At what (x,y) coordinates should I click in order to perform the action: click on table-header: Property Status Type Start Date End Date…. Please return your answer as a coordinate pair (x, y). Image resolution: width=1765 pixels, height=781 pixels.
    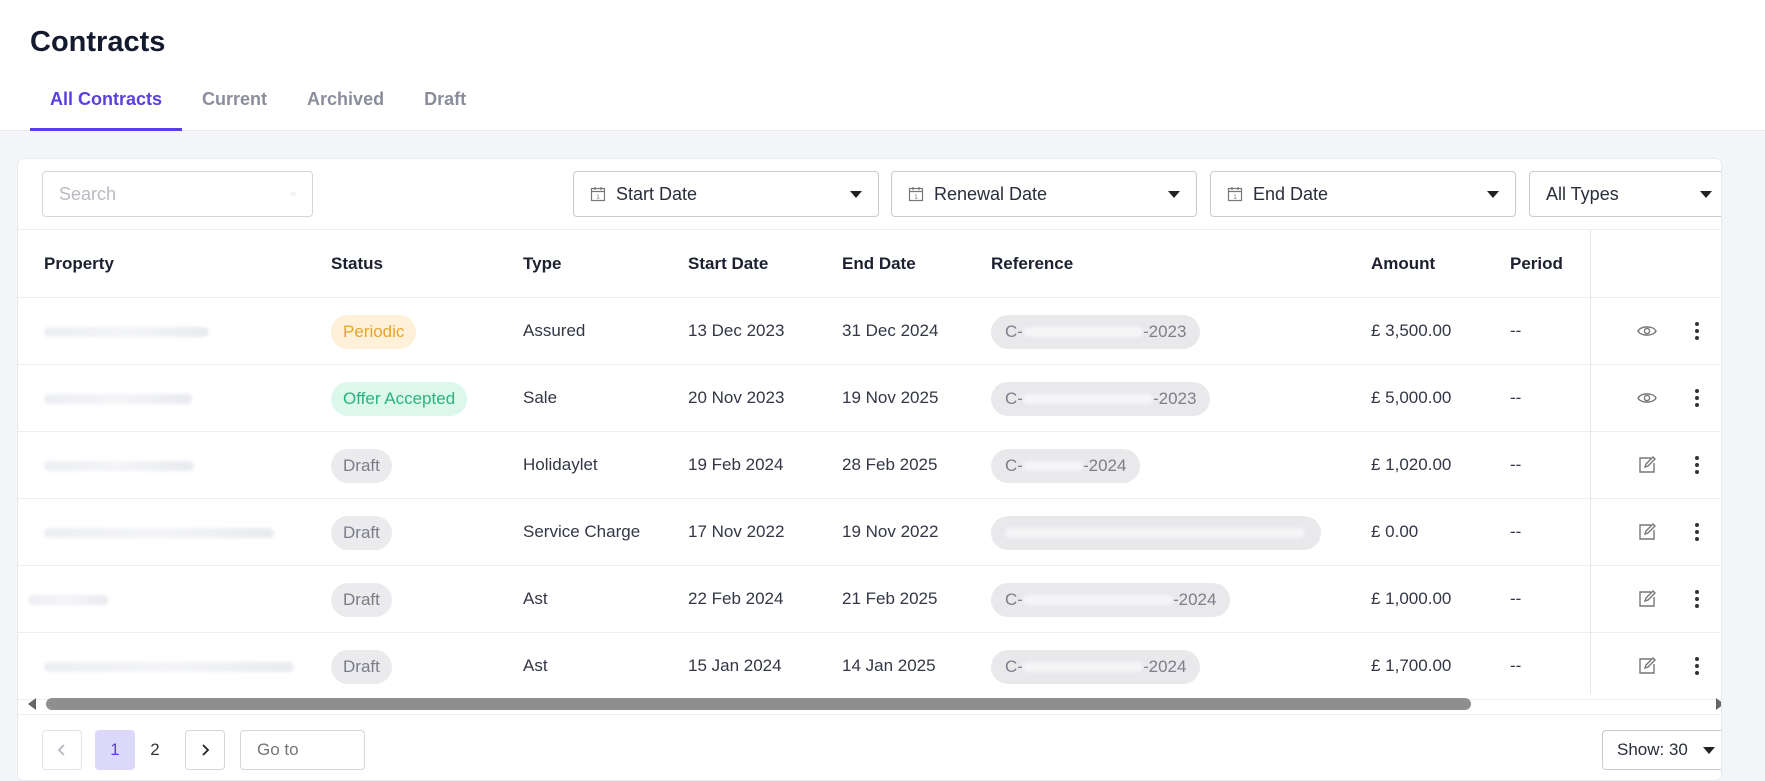
    Looking at the image, I should click on (869, 263).